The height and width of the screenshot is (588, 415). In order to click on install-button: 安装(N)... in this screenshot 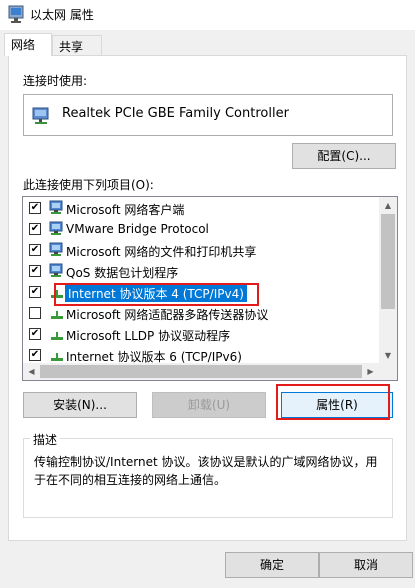, I will do `click(80, 405)`.